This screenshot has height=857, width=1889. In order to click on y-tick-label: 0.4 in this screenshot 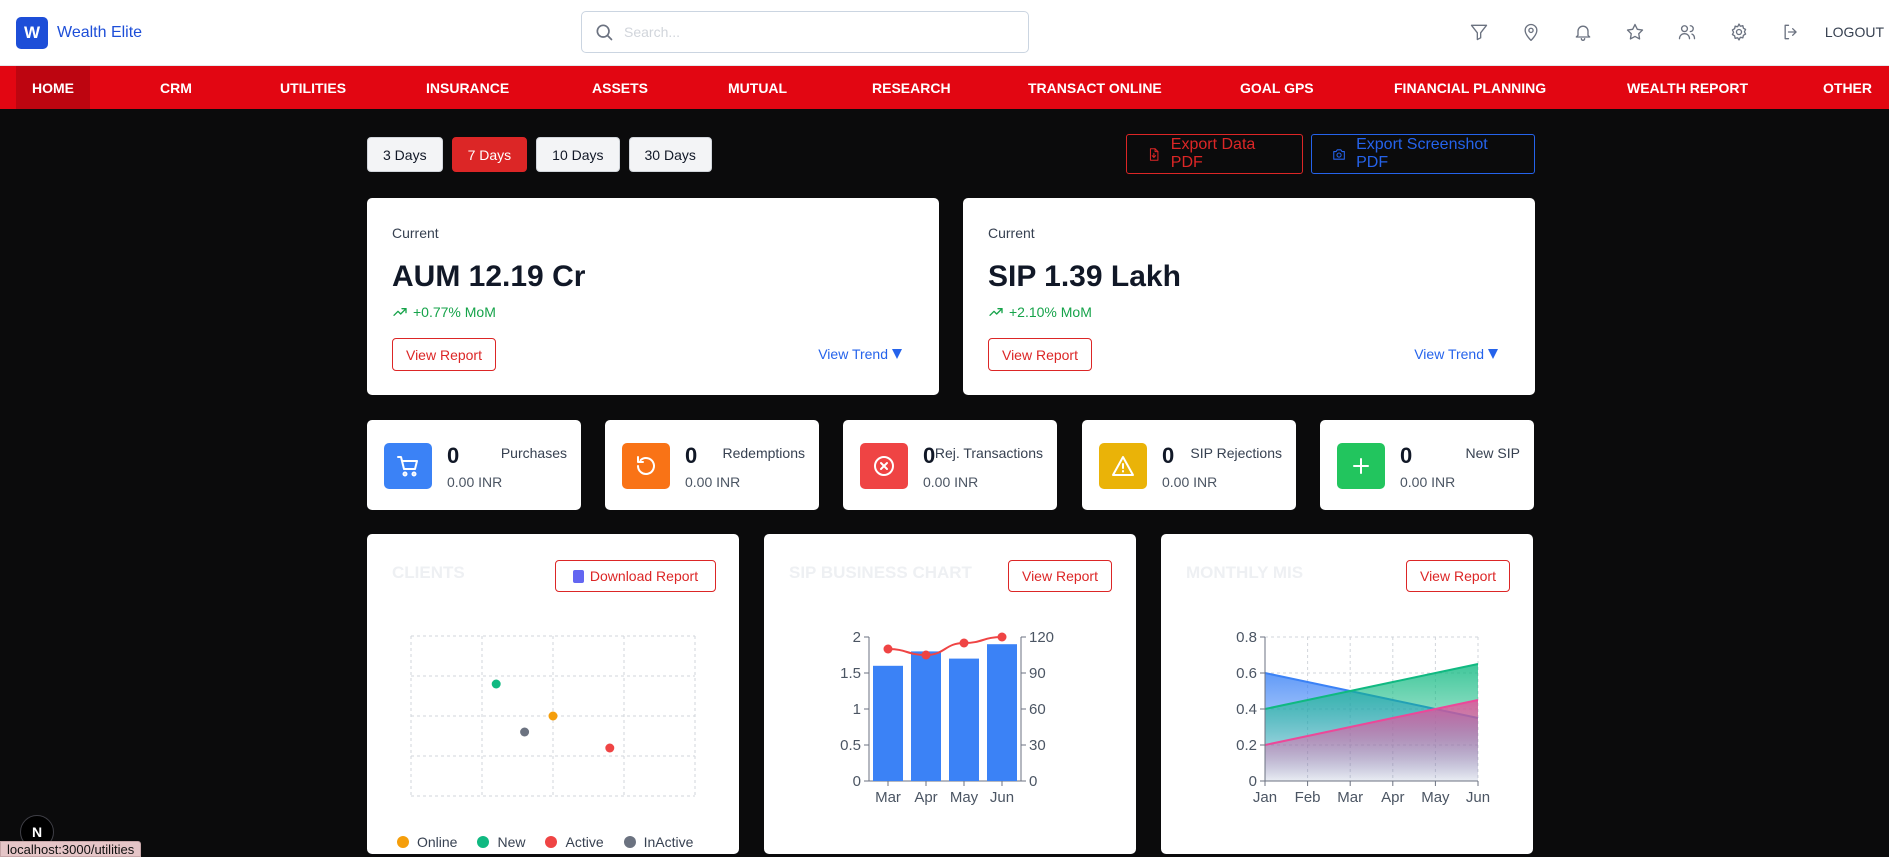, I will do `click(1246, 709)`.